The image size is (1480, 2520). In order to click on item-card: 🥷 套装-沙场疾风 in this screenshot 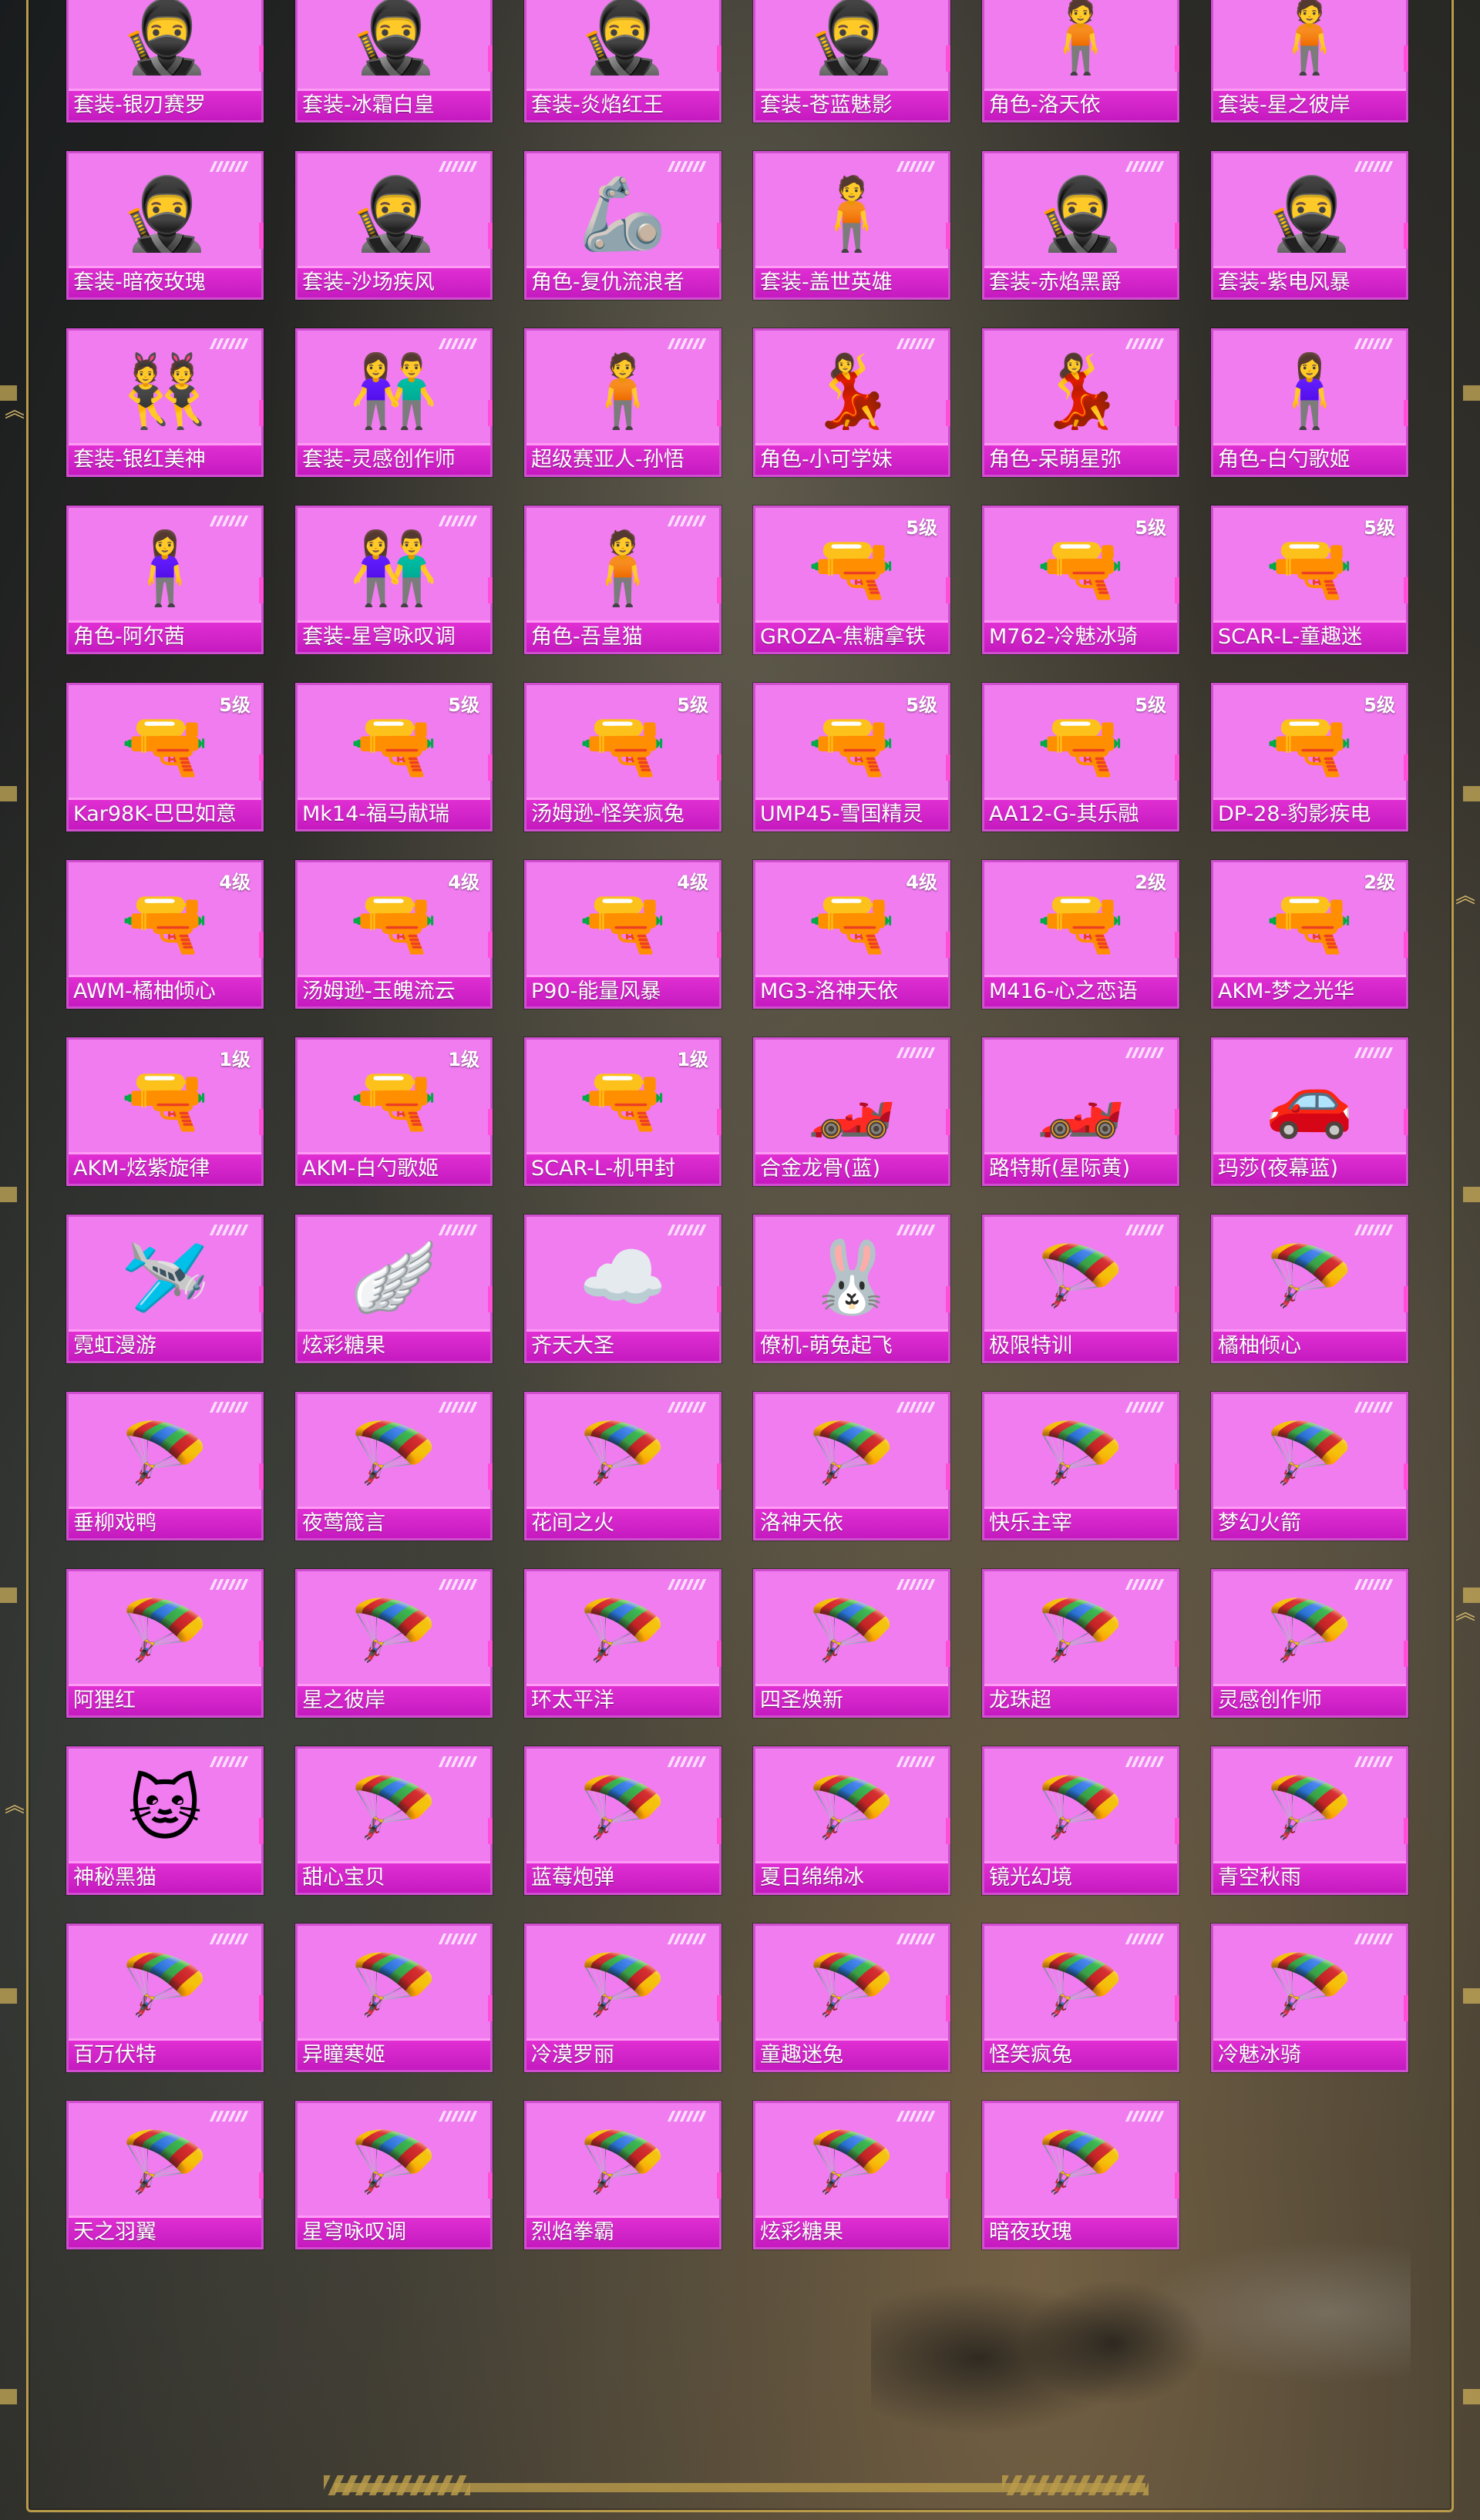, I will do `click(394, 226)`.